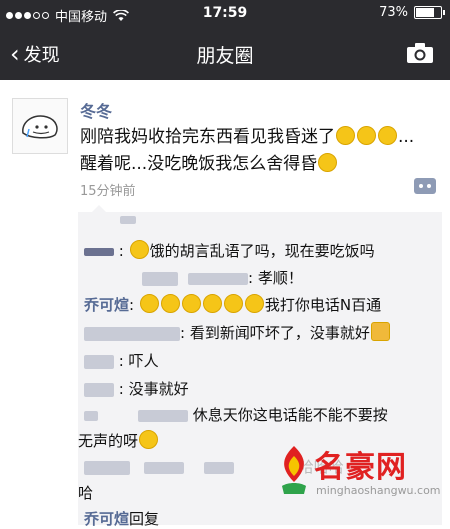  Describe the element at coordinates (158, 389) in the screenshot. I see `comment-text: 没事就好` at that location.